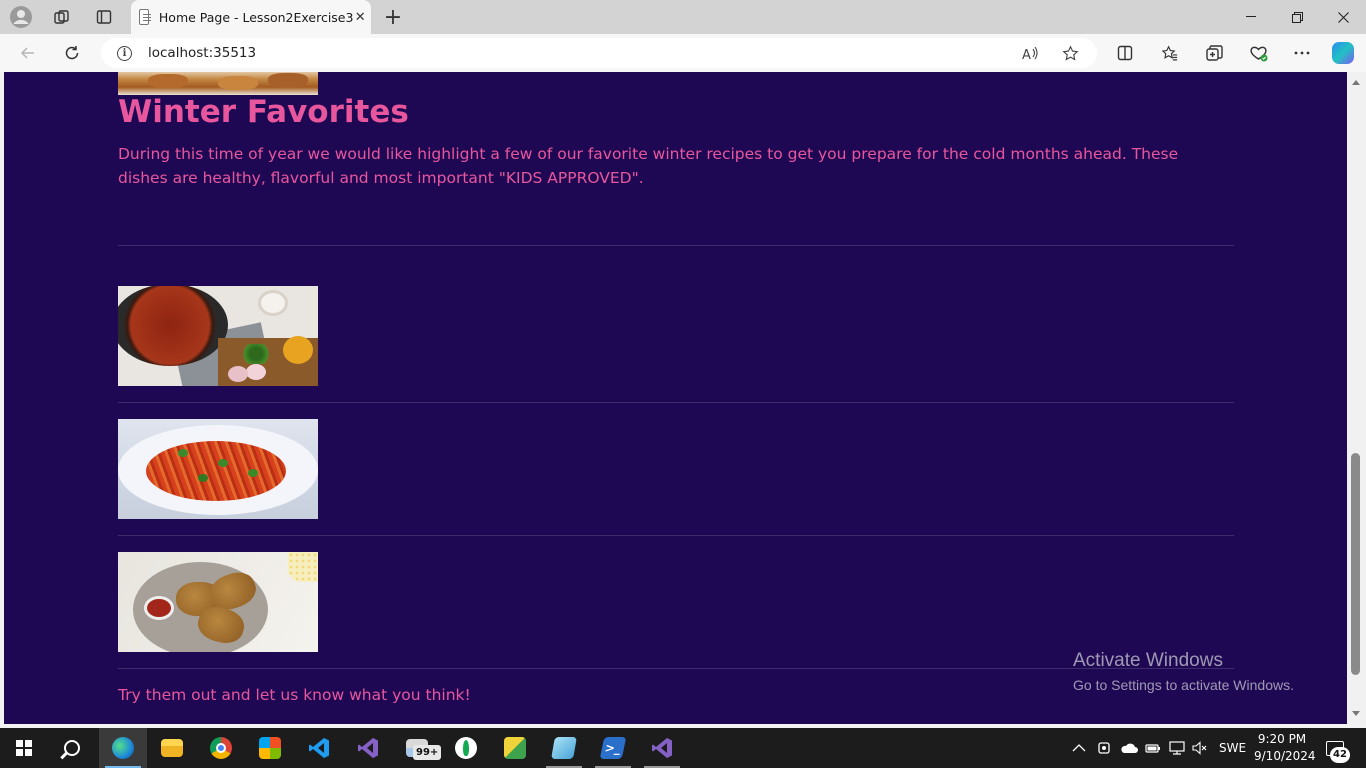  I want to click on browser-toolbar: i localhost:35513 A, so click(683, 53).